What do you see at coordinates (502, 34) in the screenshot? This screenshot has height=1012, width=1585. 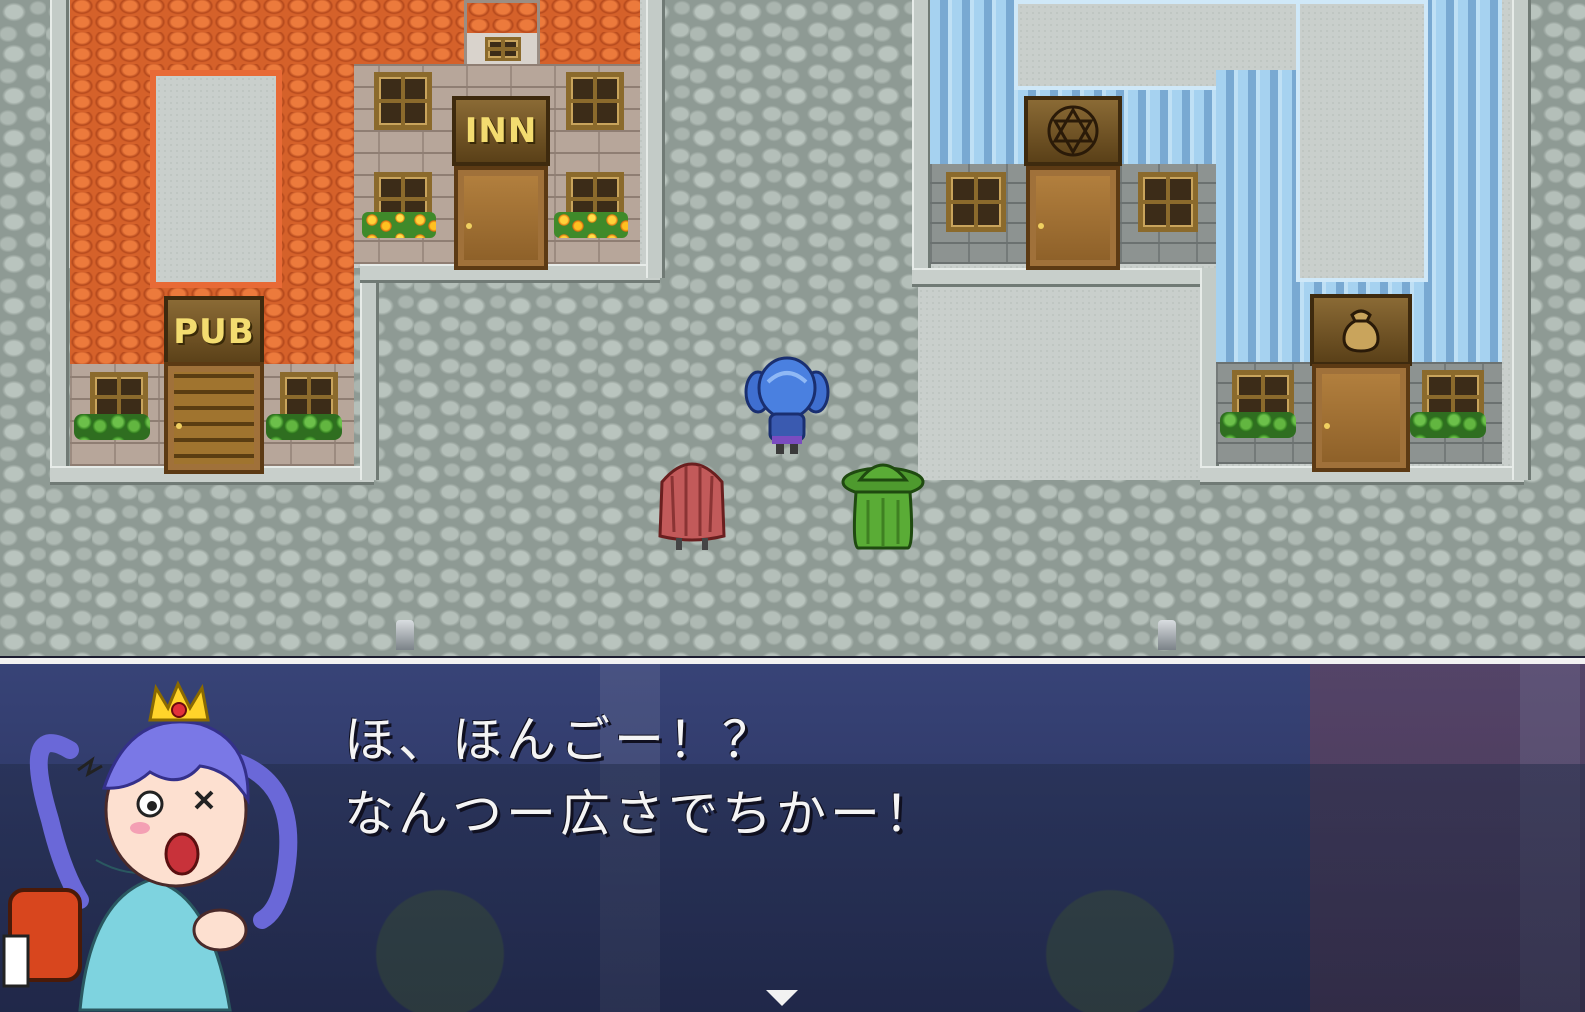 I see `inn-chimney` at bounding box center [502, 34].